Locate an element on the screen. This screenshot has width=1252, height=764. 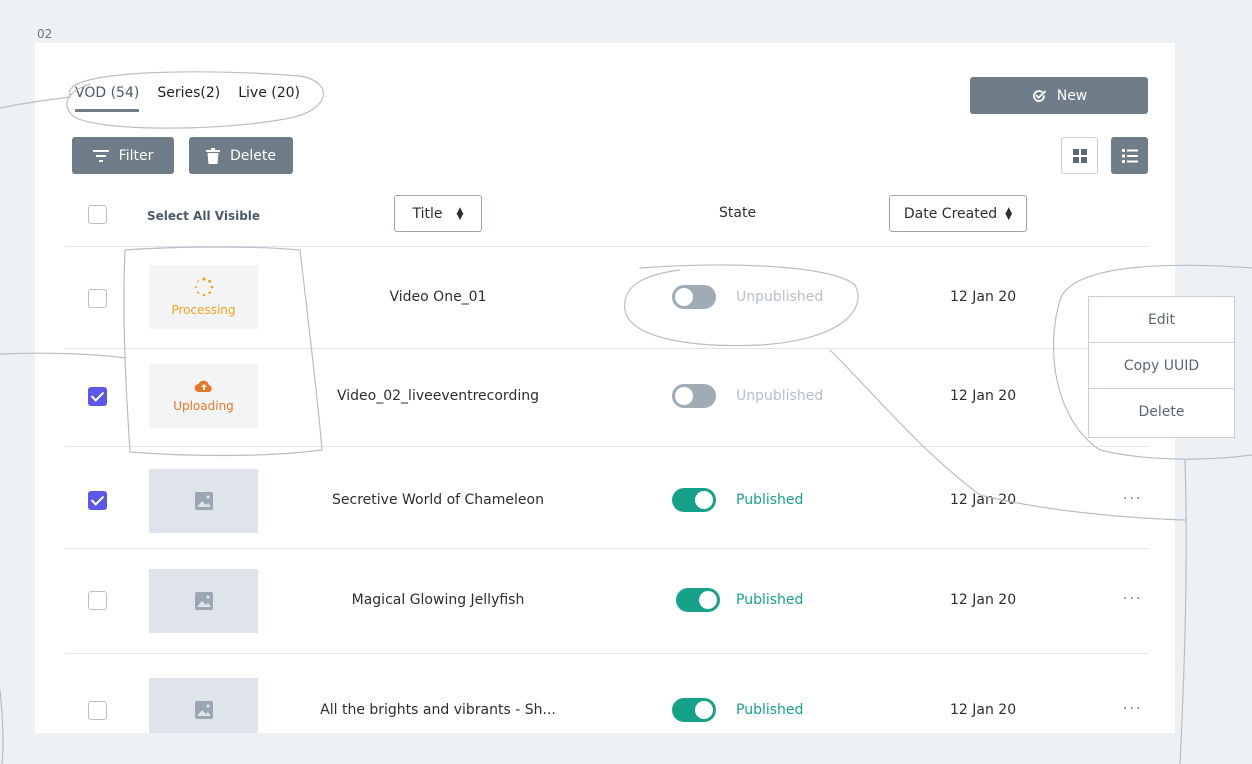
tab-series: Series(2) is located at coordinates (188, 98).